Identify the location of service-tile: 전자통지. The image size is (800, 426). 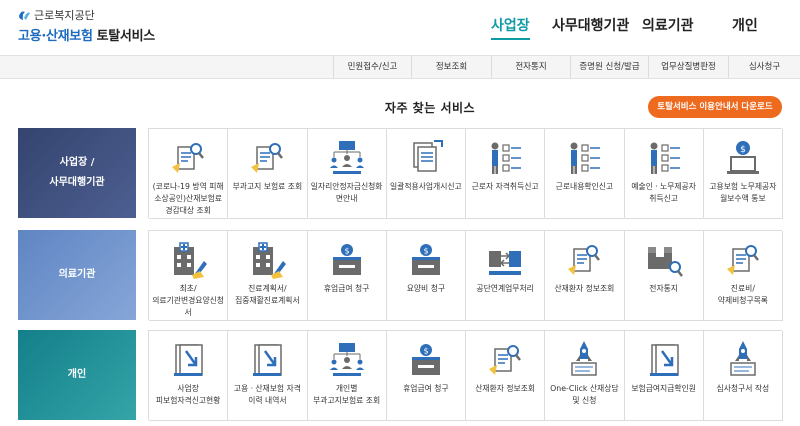
(664, 276).